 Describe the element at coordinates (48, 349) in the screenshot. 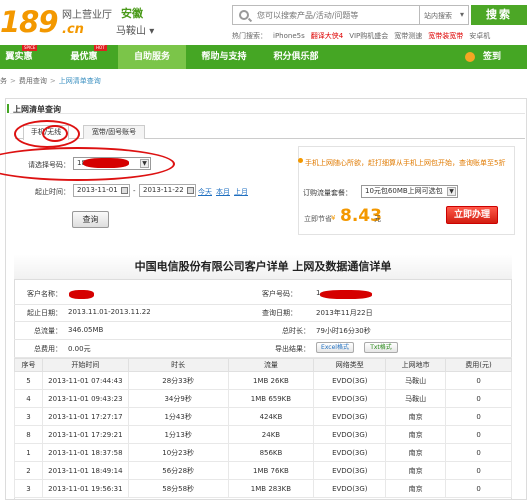

I see `total-fee-label: 总费用：` at that location.